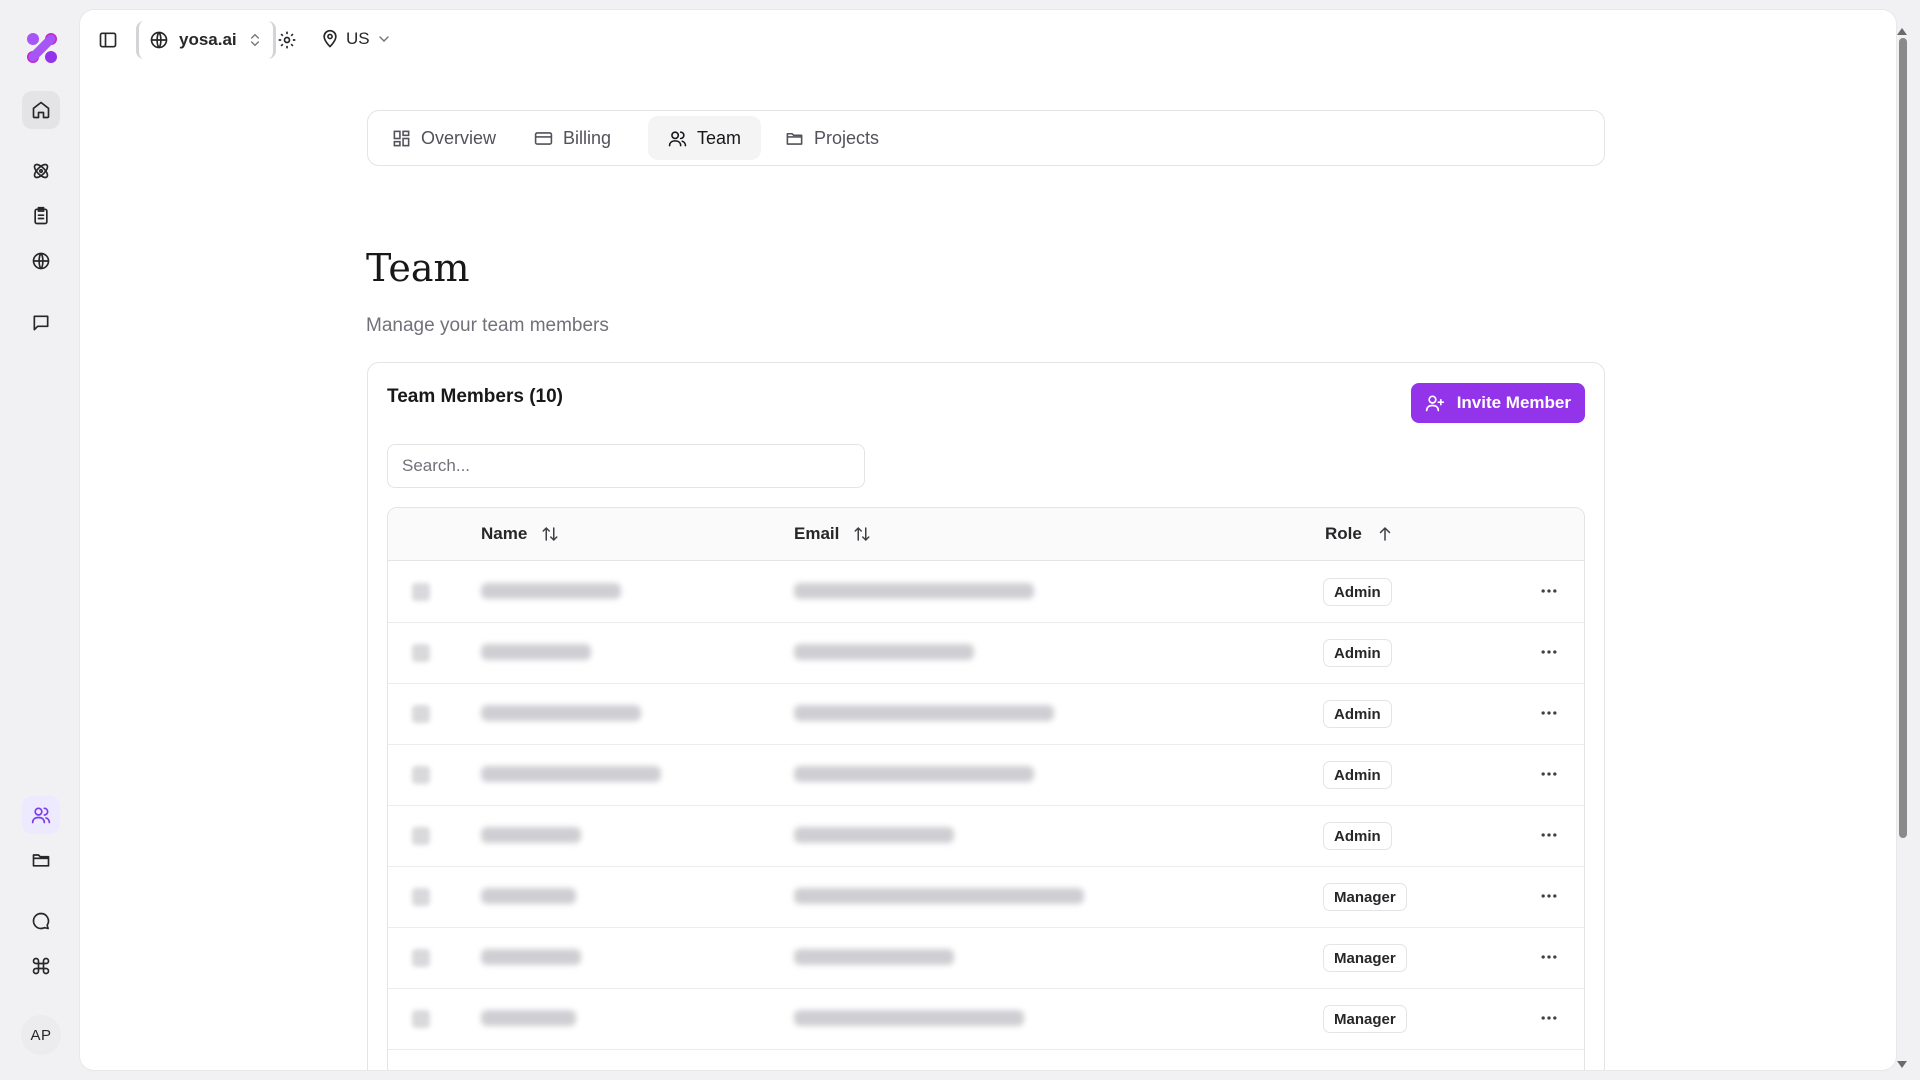 Image resolution: width=1920 pixels, height=1080 pixels. I want to click on table-header: Name Email Role, so click(986, 534).